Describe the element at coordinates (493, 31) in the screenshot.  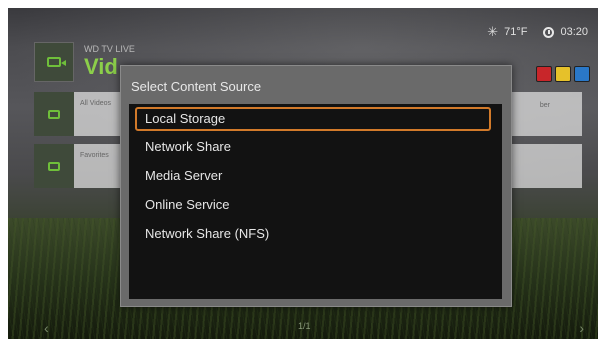
I see `sun-icon: ✳` at that location.